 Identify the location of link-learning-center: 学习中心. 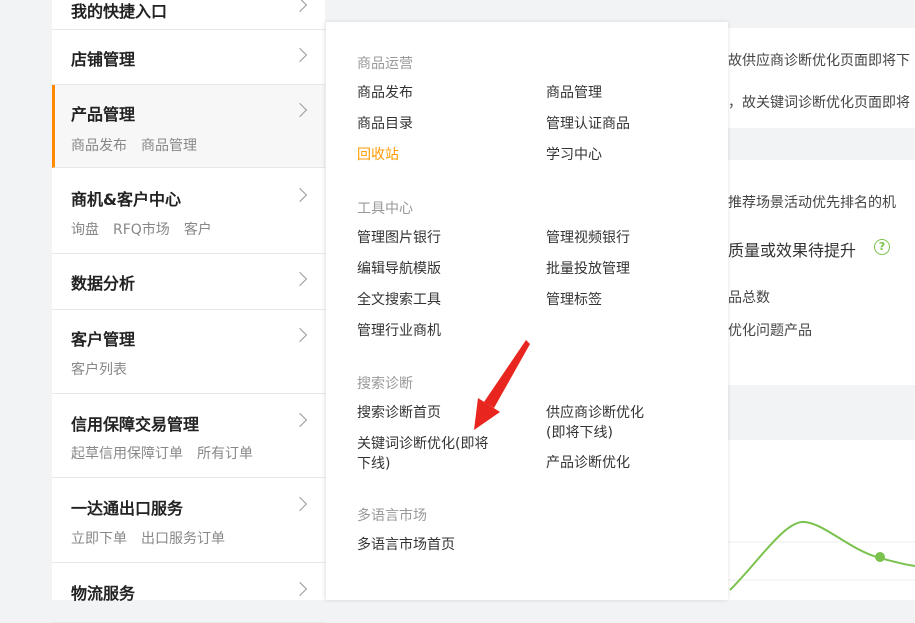
(574, 155).